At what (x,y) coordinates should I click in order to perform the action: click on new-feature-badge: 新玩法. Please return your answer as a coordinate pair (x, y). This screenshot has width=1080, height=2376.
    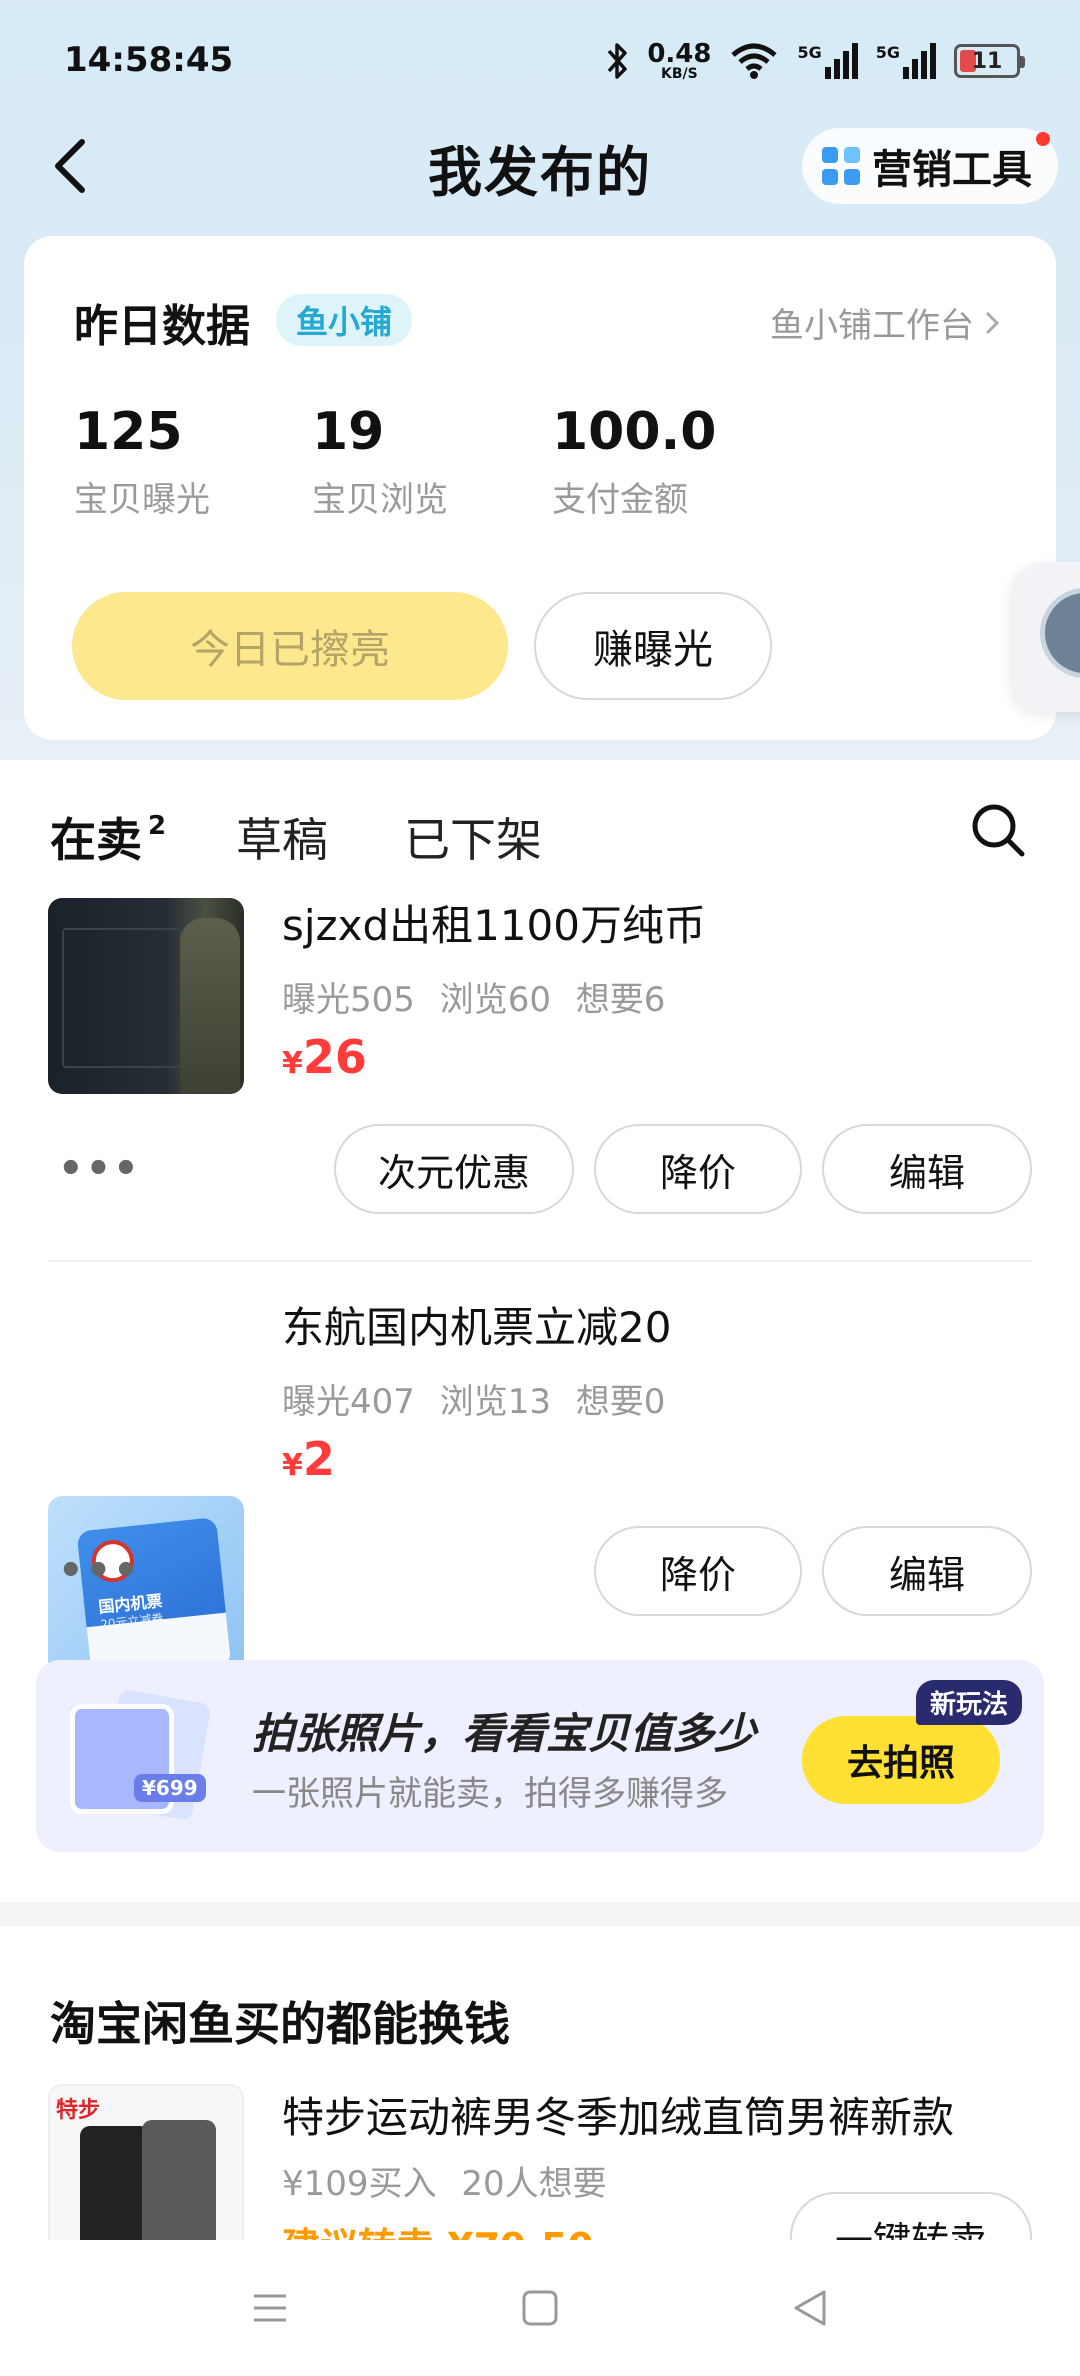
    Looking at the image, I should click on (968, 1702).